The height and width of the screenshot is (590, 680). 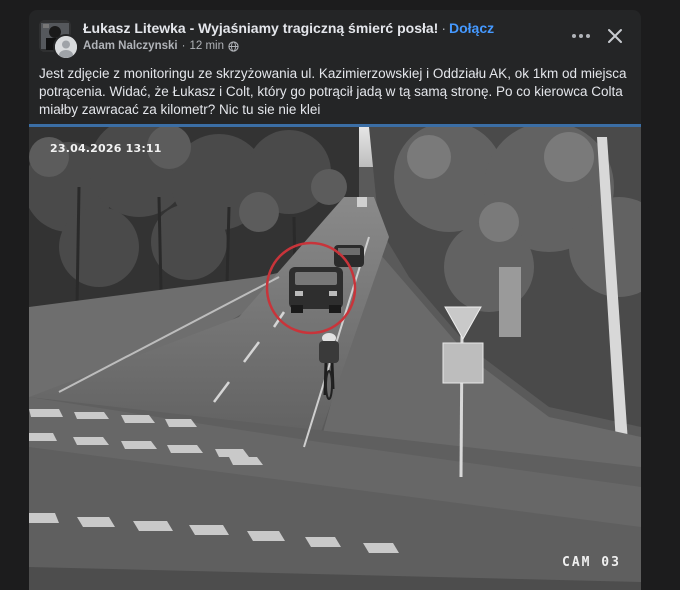 What do you see at coordinates (66, 47) in the screenshot?
I see `user-avatar` at bounding box center [66, 47].